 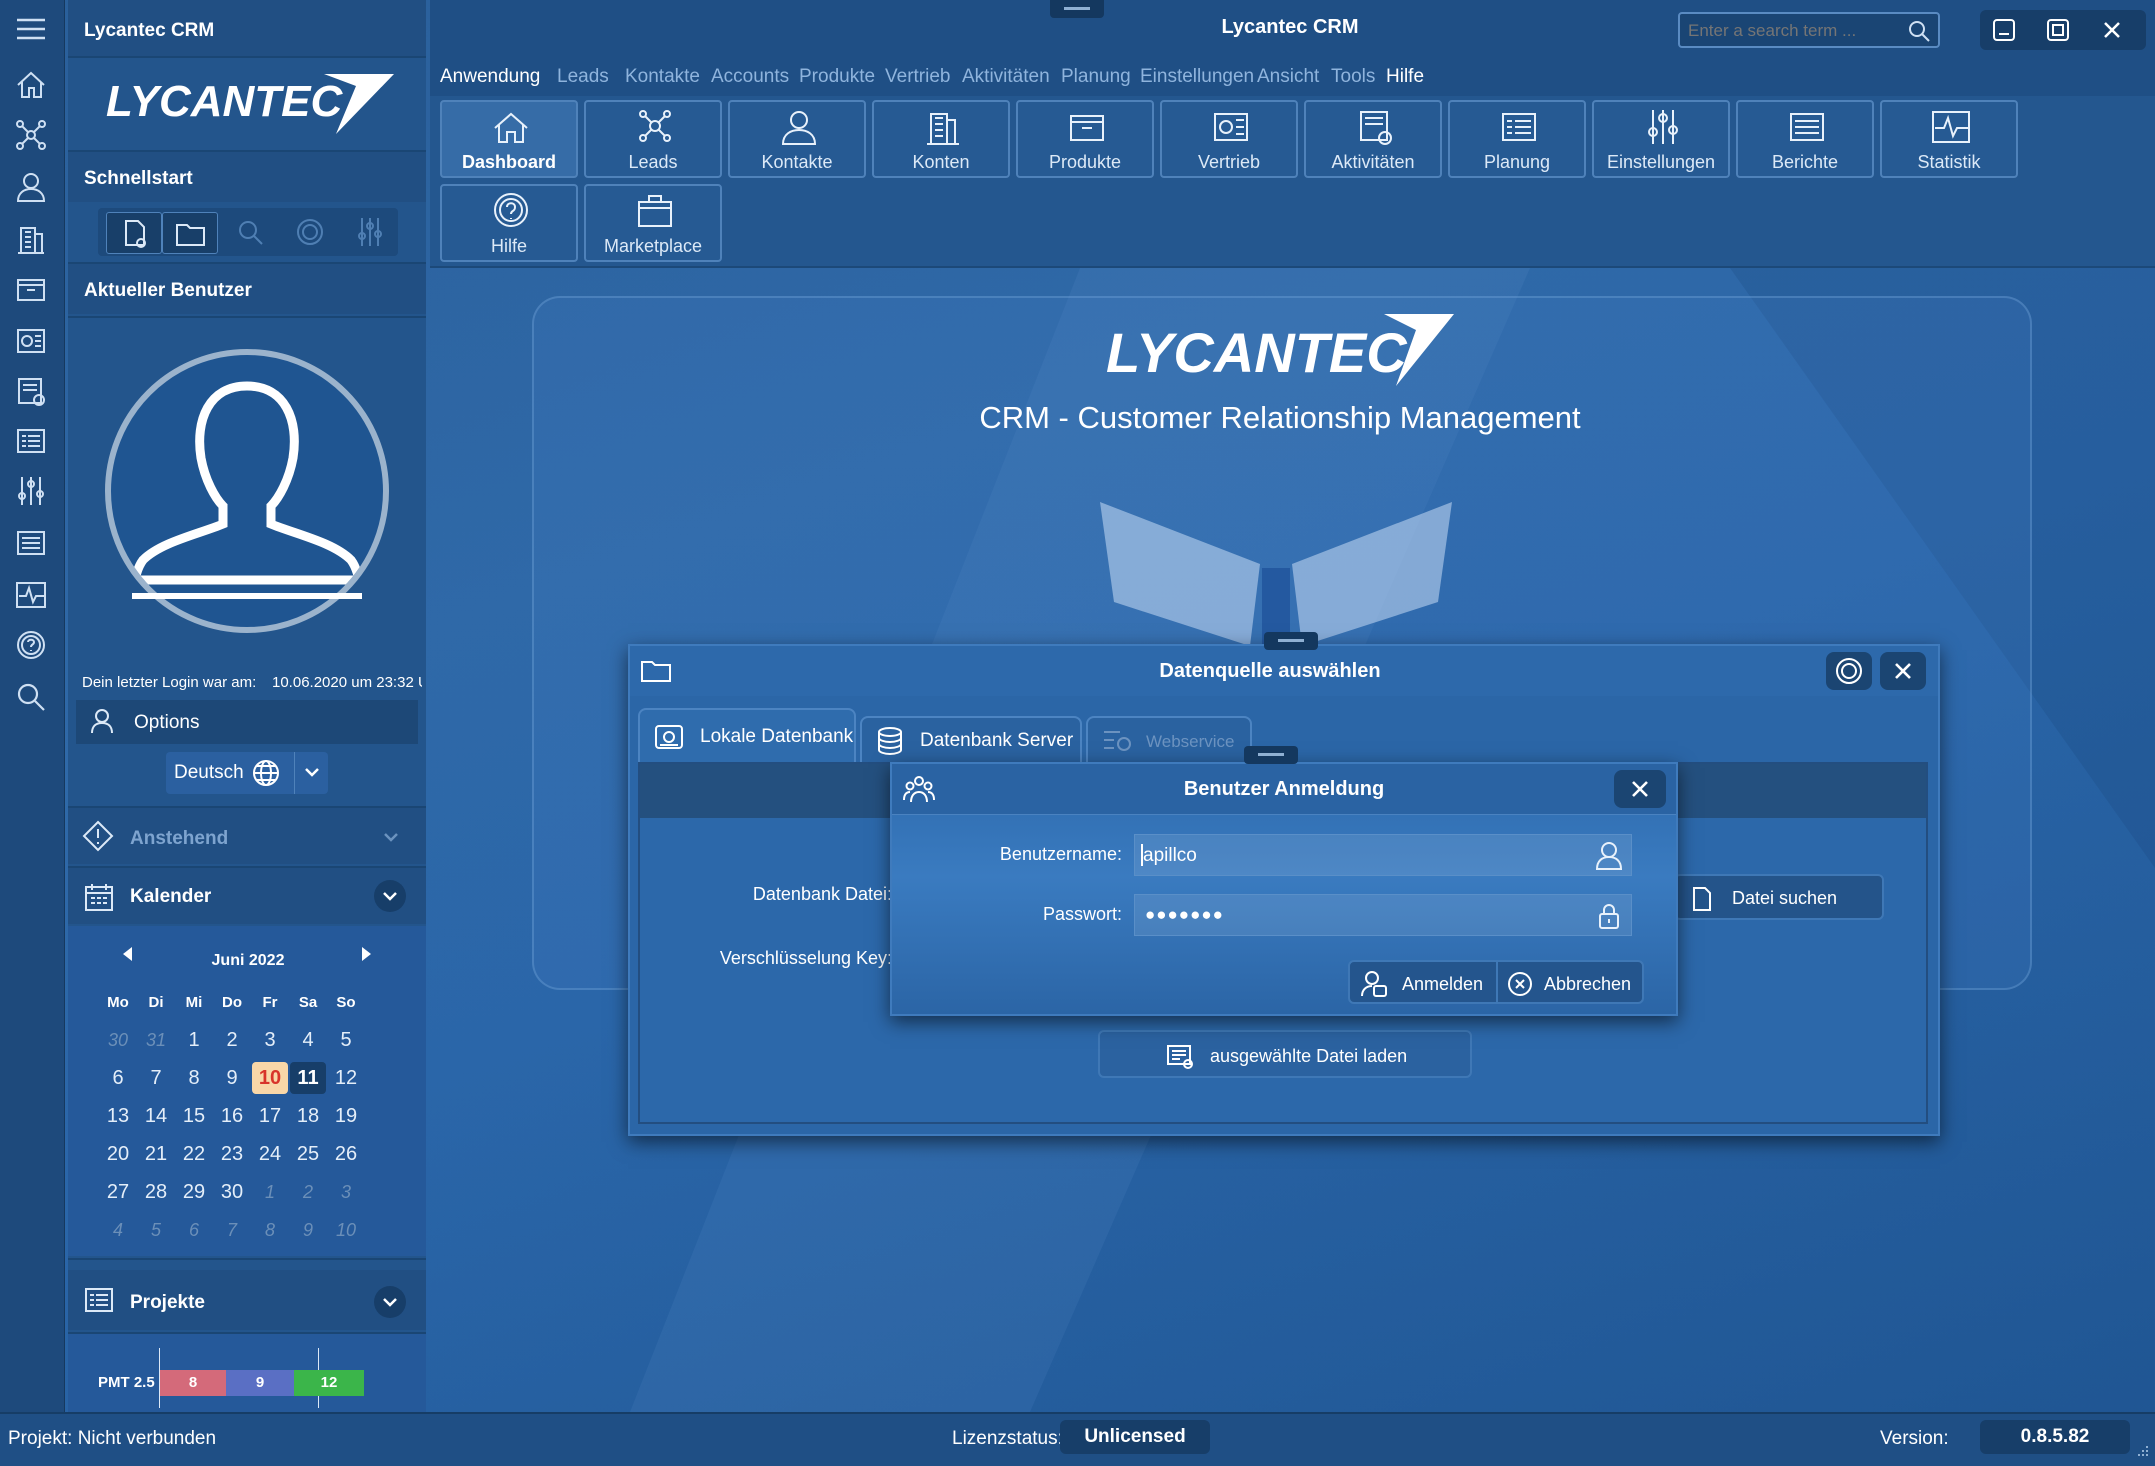 I want to click on calendar-day: 21, so click(x=156, y=1154).